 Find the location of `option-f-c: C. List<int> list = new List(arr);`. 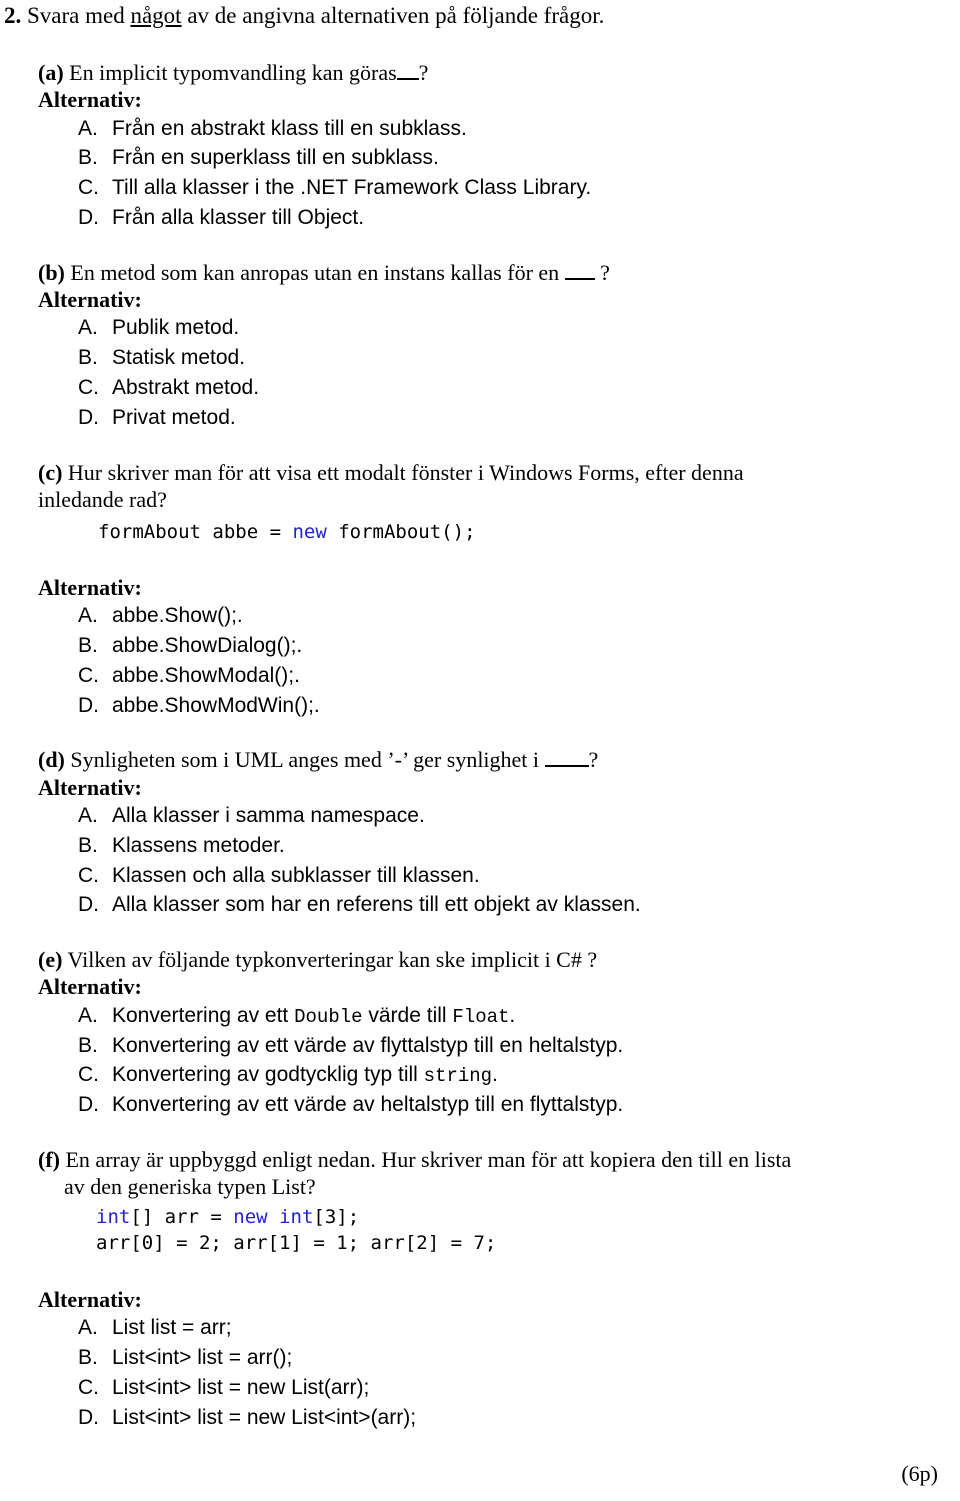

option-f-c: C. List<int> list = new List(arr); is located at coordinates (494, 1388).